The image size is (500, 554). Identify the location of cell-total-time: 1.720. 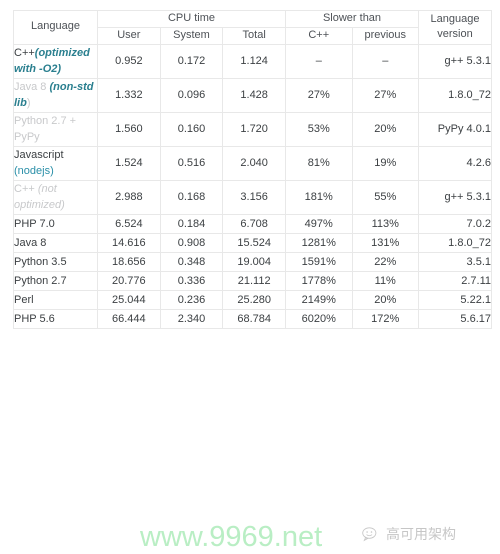
(254, 129).